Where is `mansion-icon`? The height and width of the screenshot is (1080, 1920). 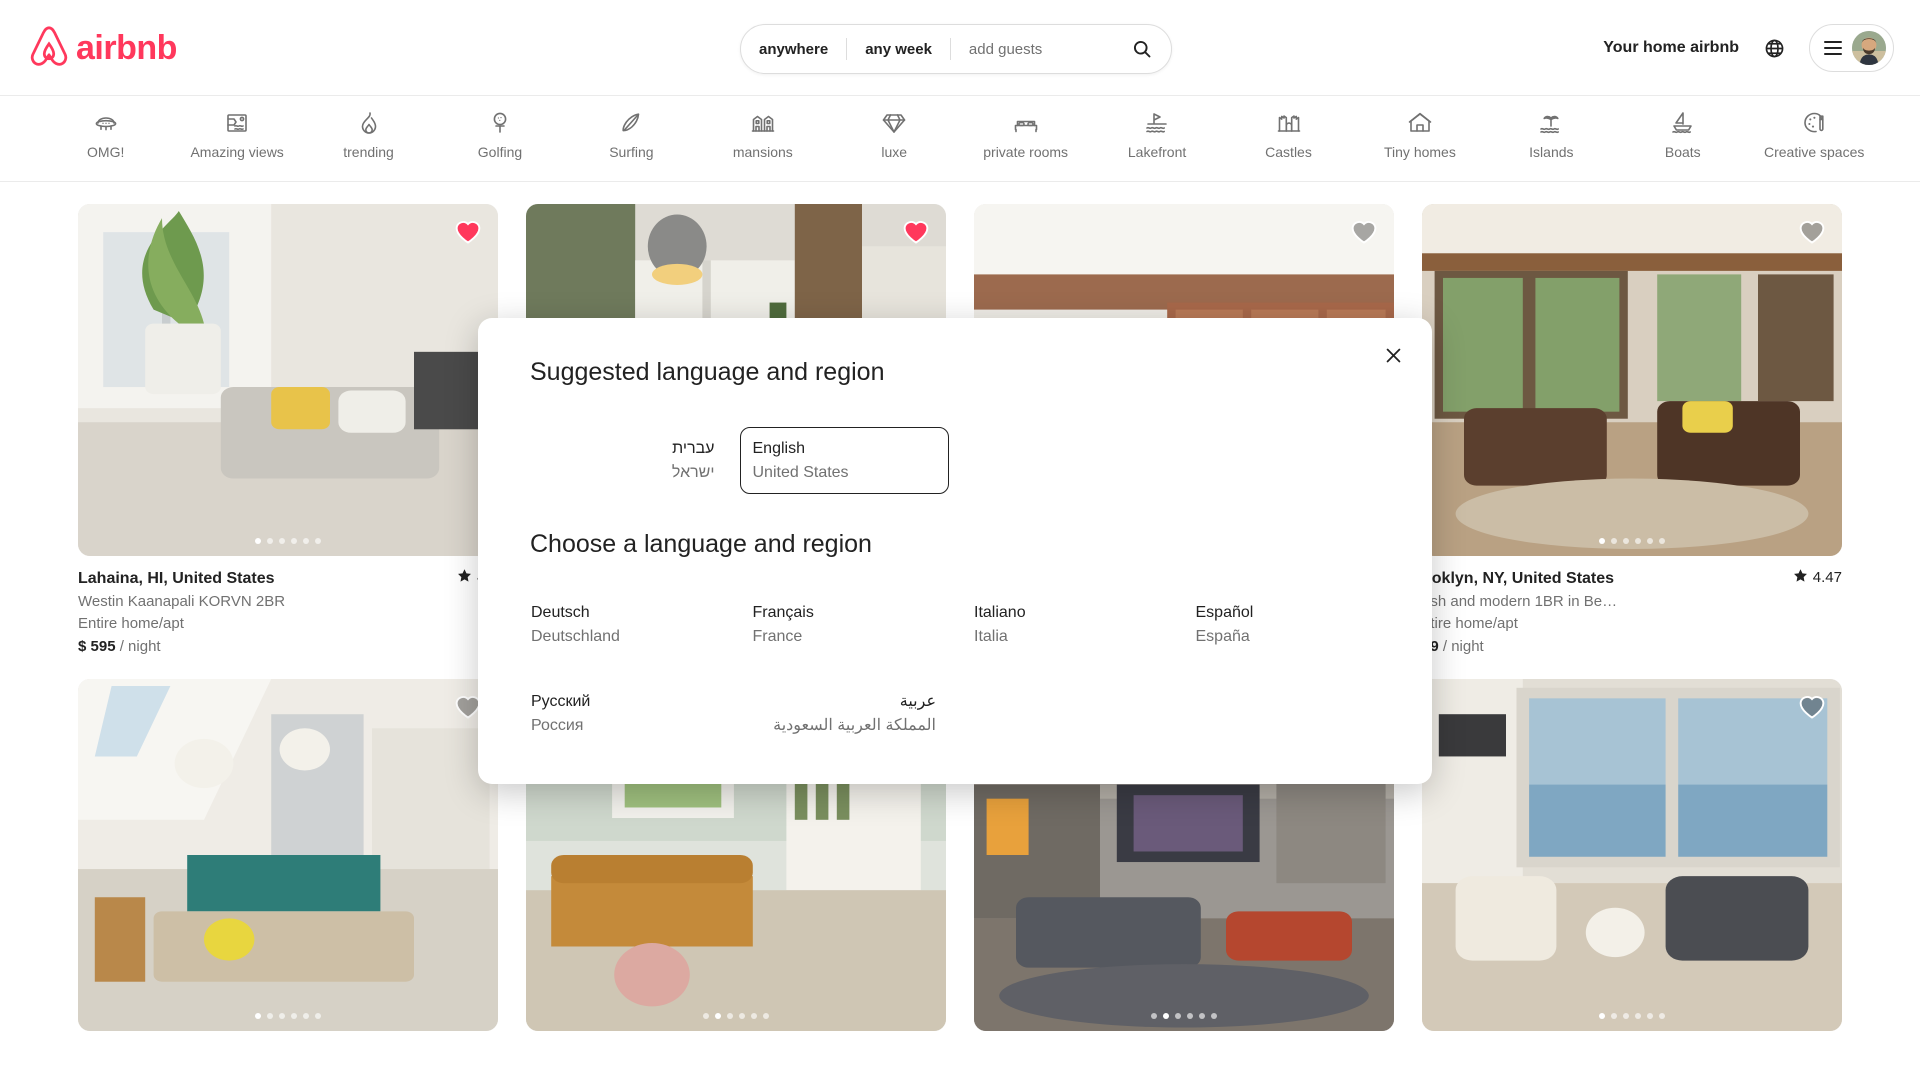 mansion-icon is located at coordinates (763, 123).